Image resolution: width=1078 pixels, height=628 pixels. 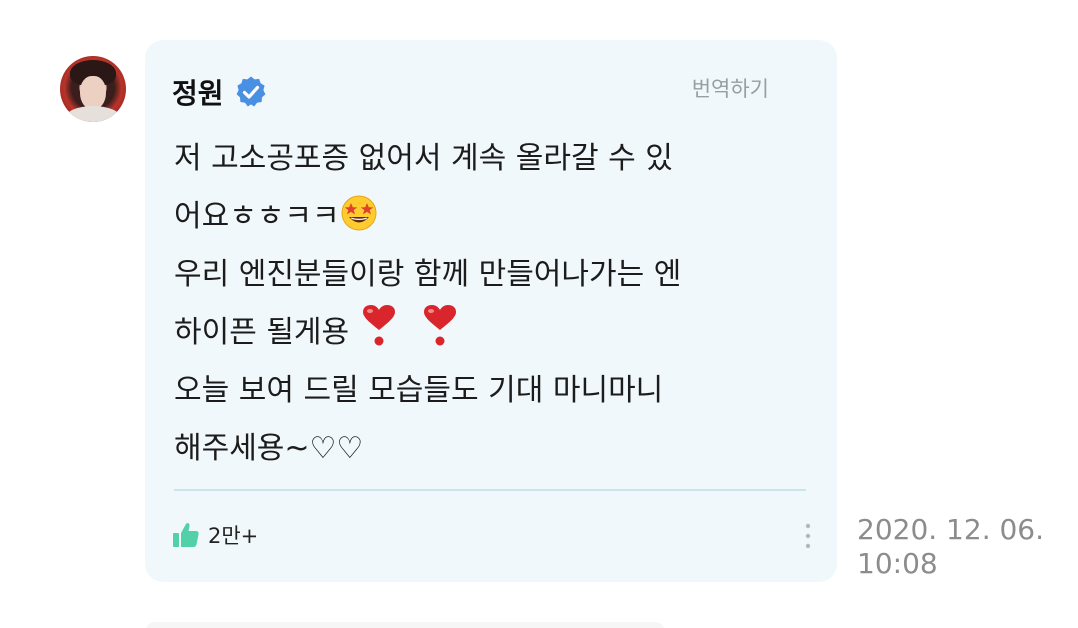 What do you see at coordinates (489, 217) in the screenshot?
I see `comment-line-with-emoji: 어요ㅎㅎㅋㅋ` at bounding box center [489, 217].